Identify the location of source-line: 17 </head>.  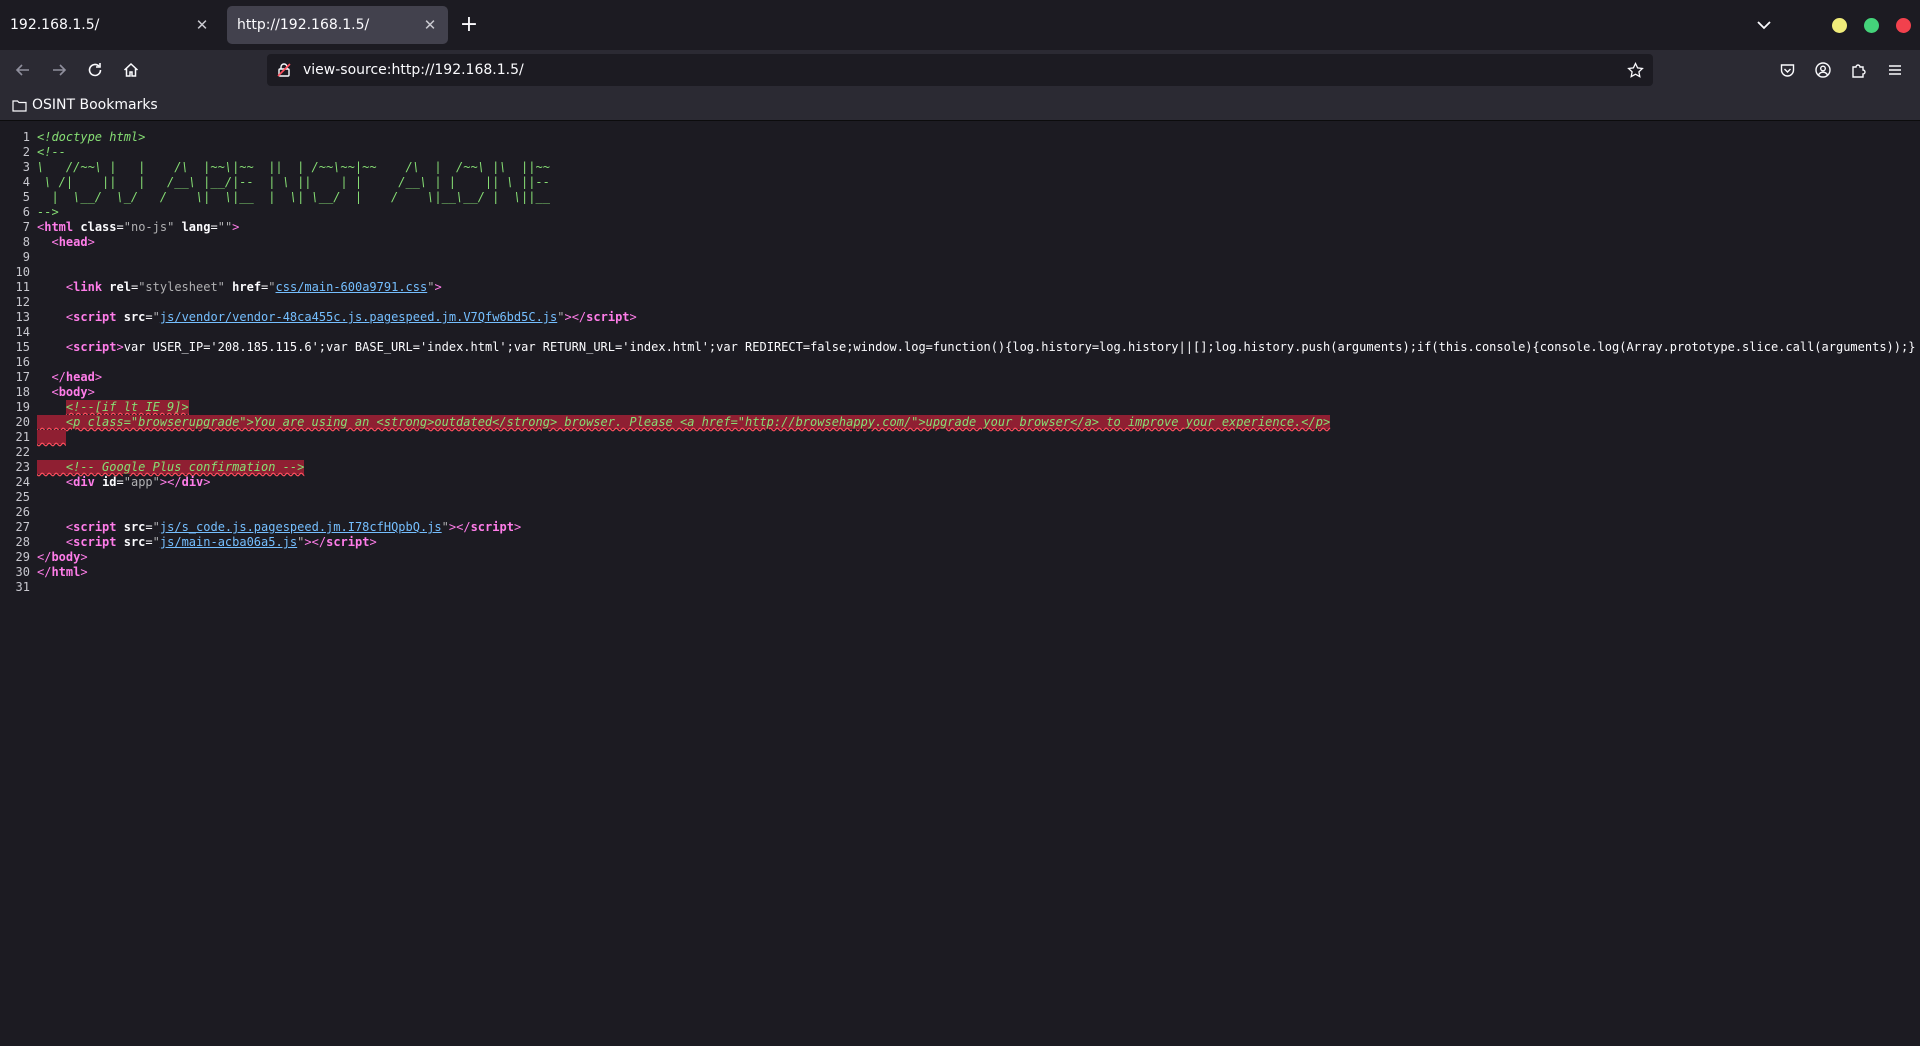
(59, 377).